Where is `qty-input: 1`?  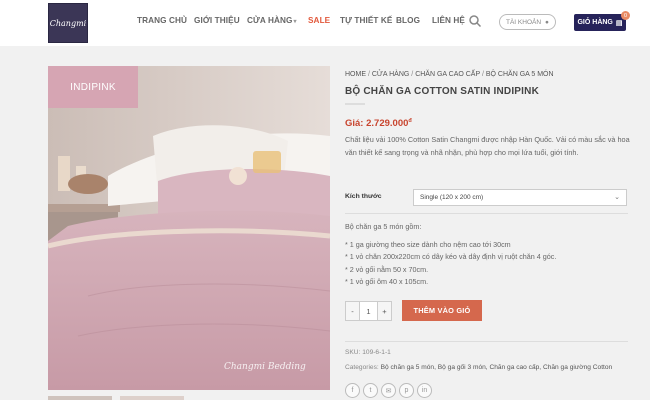 qty-input: 1 is located at coordinates (368, 311).